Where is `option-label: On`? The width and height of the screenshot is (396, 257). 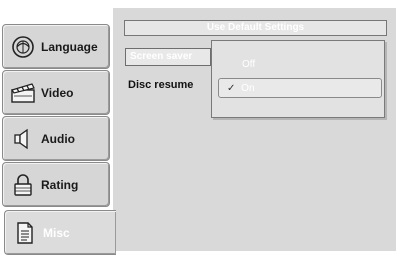
option-label: On is located at coordinates (248, 88).